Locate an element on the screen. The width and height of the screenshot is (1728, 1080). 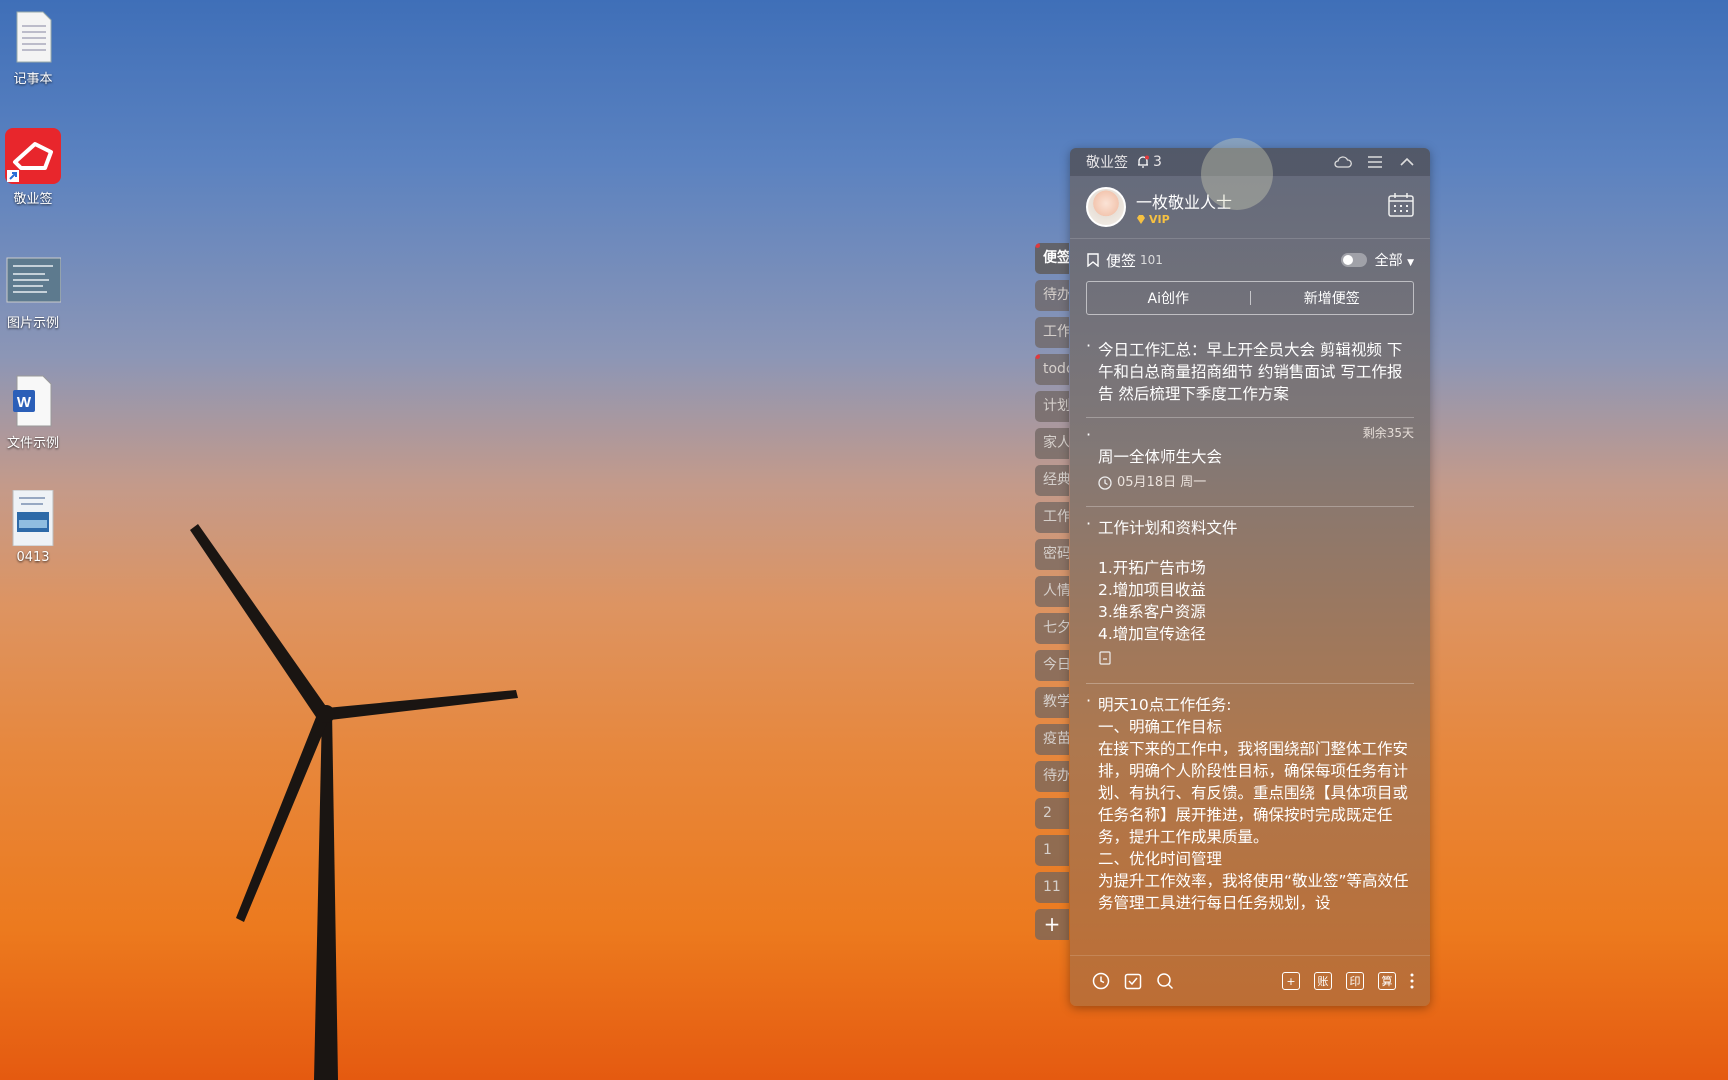
desktop-icon-jingyeqian: 敬业签 is located at coordinates (33, 167).